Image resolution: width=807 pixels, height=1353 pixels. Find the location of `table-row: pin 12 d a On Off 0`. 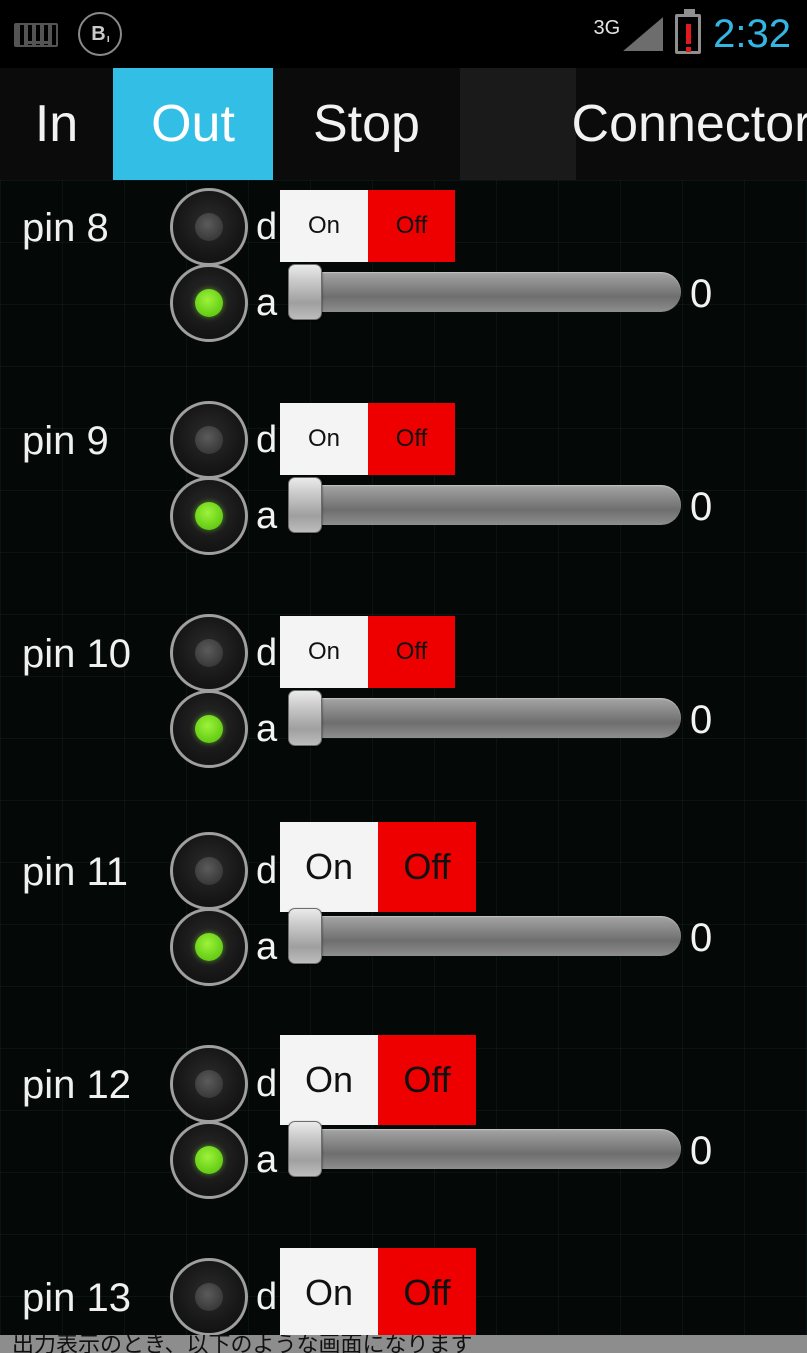

table-row: pin 12 d a On Off 0 is located at coordinates (403, 1117).